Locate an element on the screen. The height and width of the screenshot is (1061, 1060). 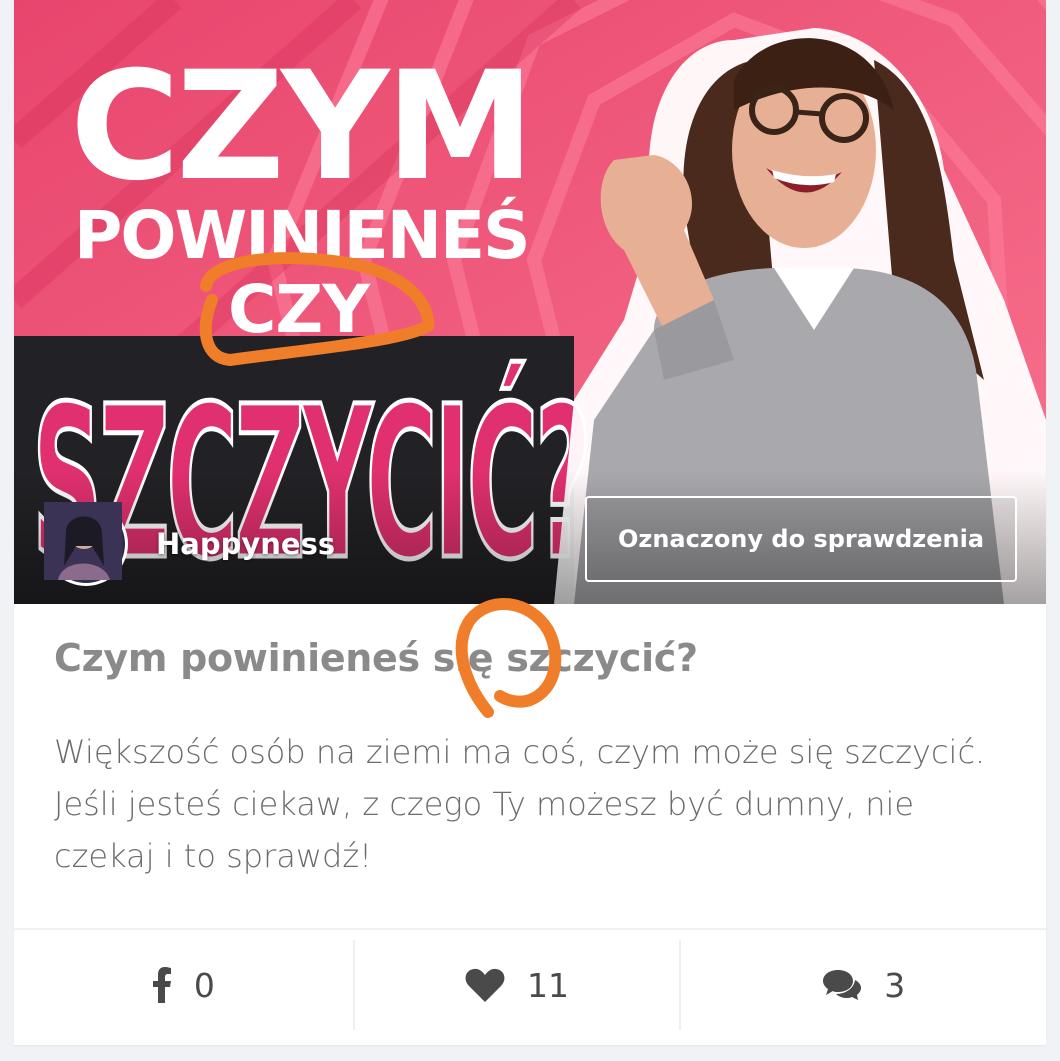
facebook-share-button: 0 is located at coordinates (183, 985).